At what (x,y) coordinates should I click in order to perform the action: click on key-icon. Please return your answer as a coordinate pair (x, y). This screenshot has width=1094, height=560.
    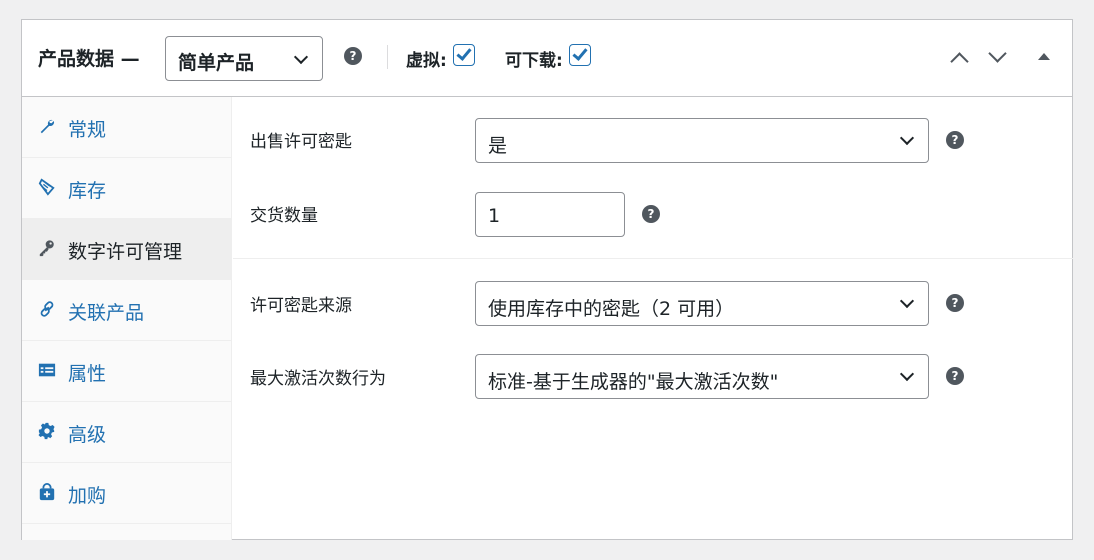
    Looking at the image, I should click on (46, 248).